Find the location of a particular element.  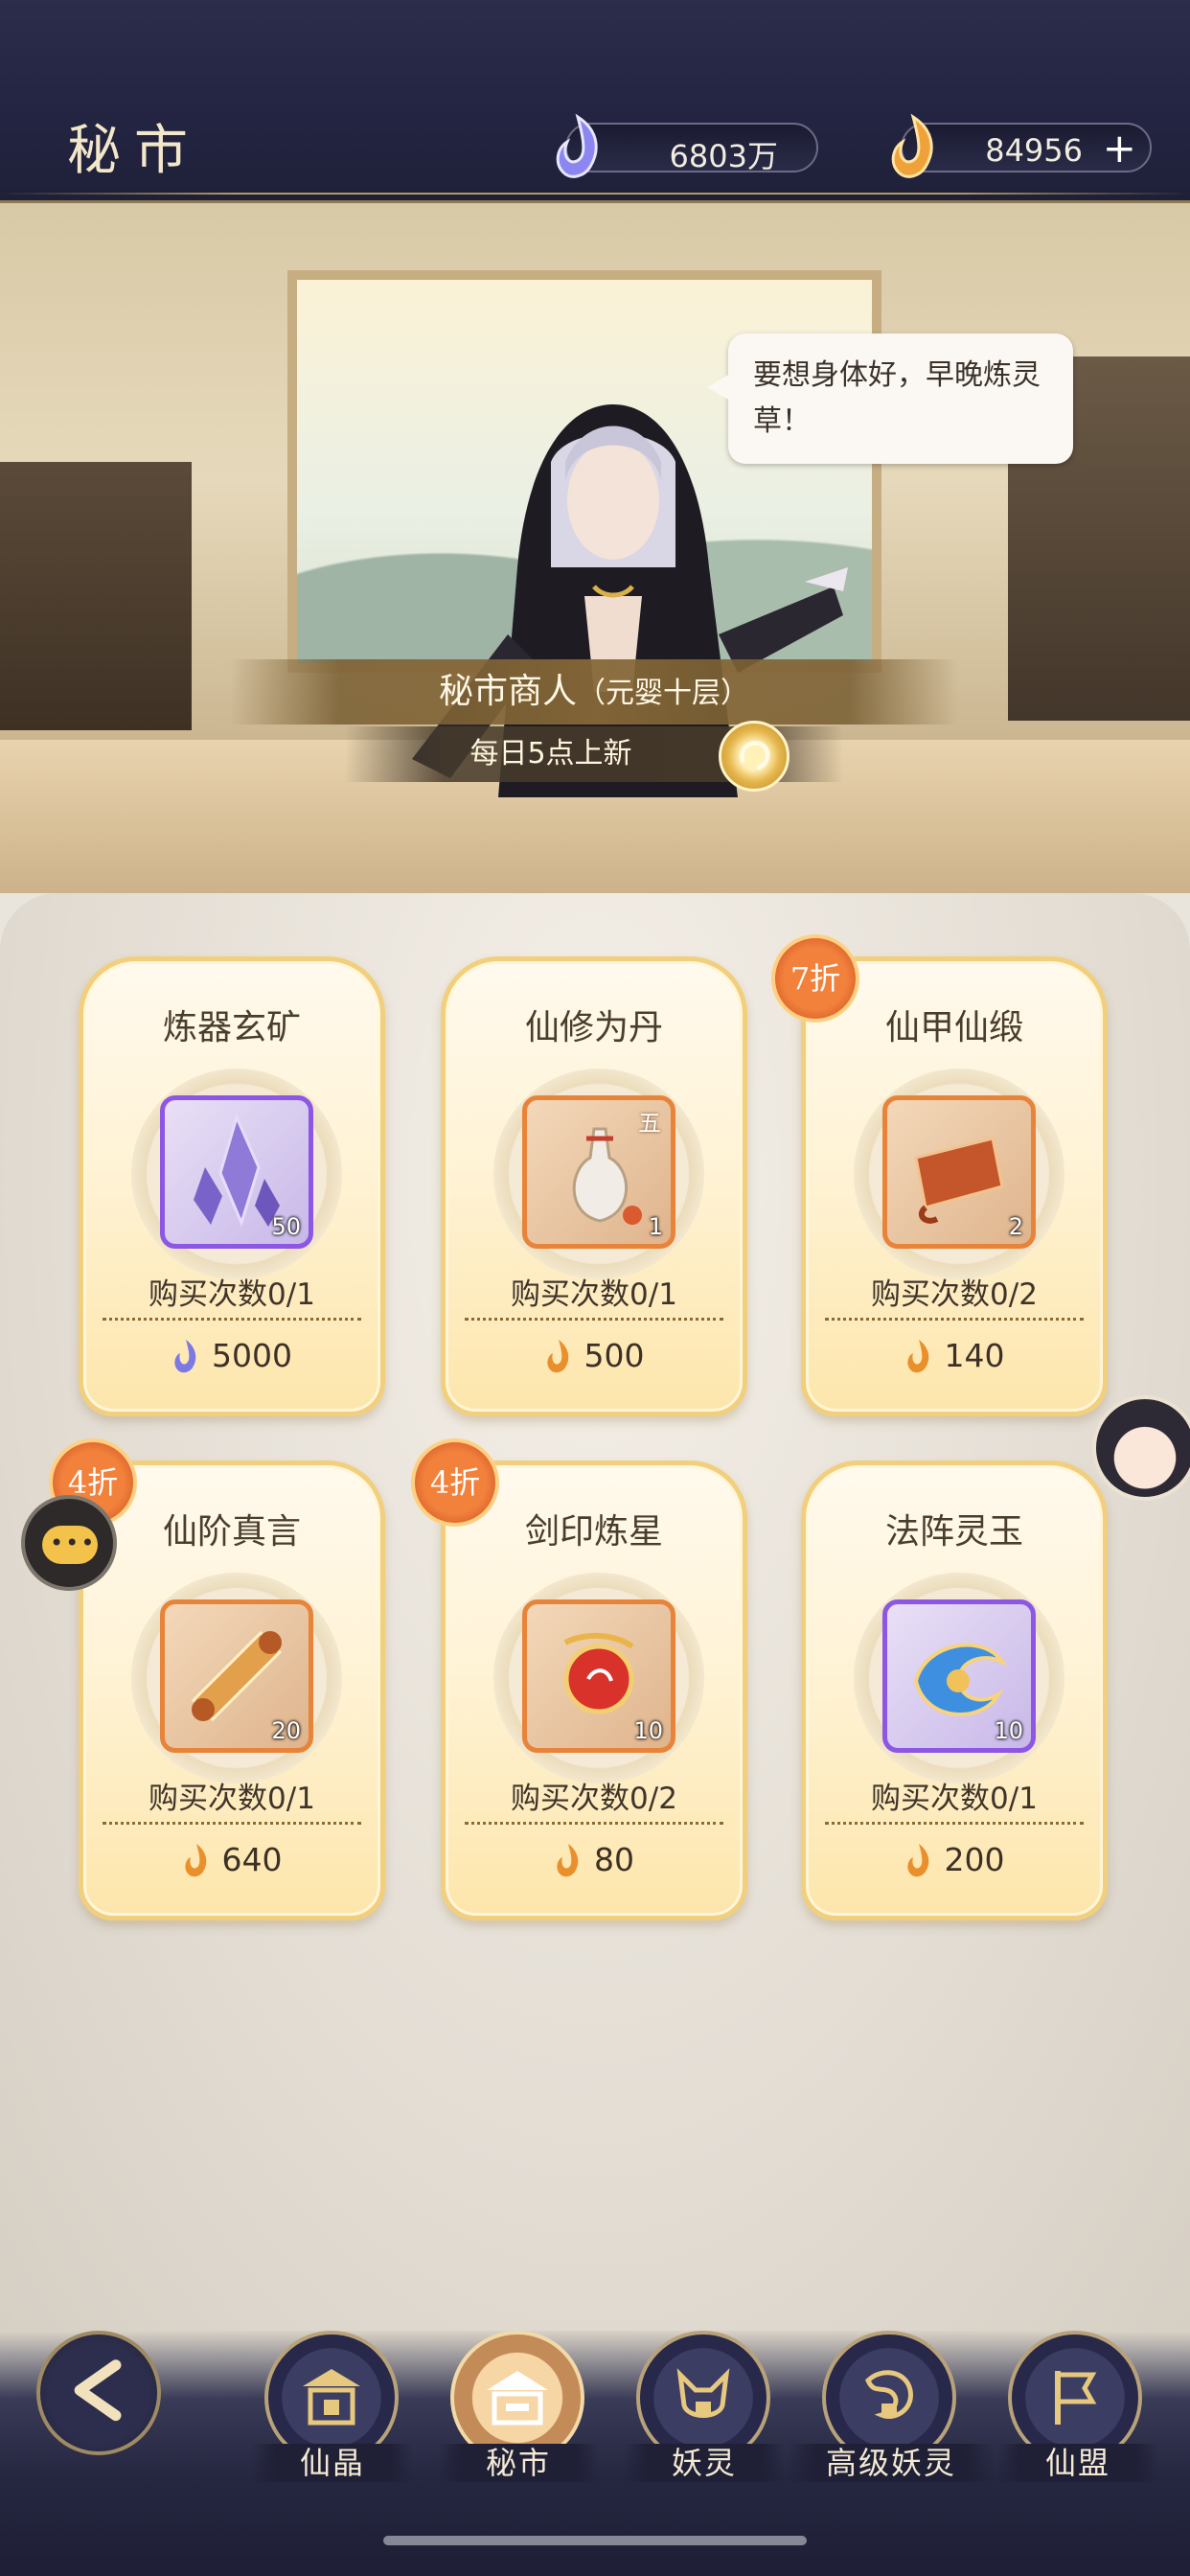

price-value: 80 is located at coordinates (614, 1859).